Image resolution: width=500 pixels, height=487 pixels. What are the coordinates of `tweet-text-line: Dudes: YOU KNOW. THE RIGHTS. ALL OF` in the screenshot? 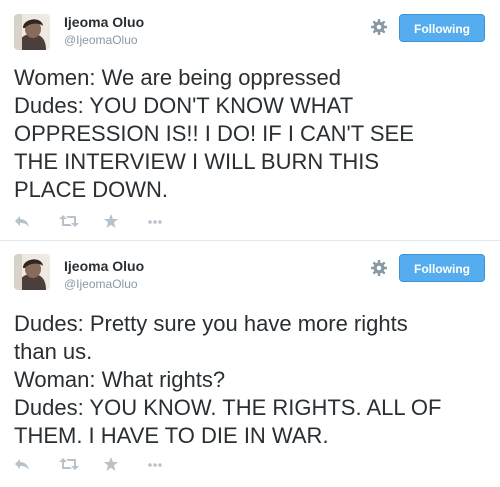 It's located at (228, 407).